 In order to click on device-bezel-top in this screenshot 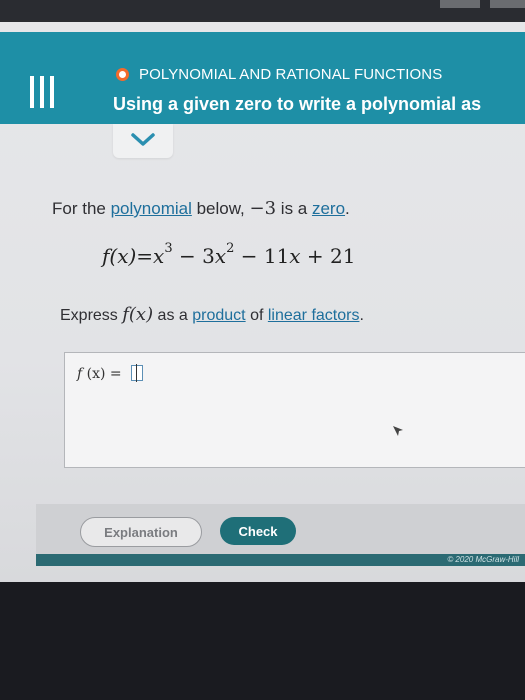, I will do `click(262, 11)`.